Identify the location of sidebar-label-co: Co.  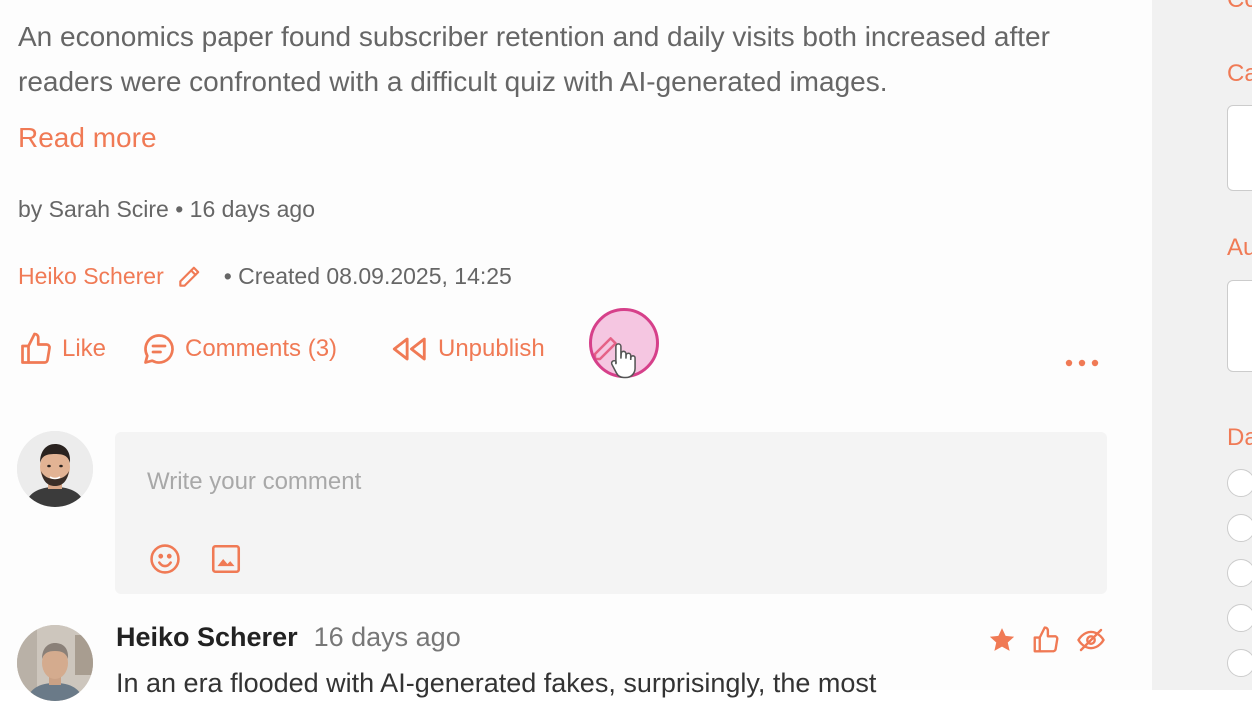
(1239, 7).